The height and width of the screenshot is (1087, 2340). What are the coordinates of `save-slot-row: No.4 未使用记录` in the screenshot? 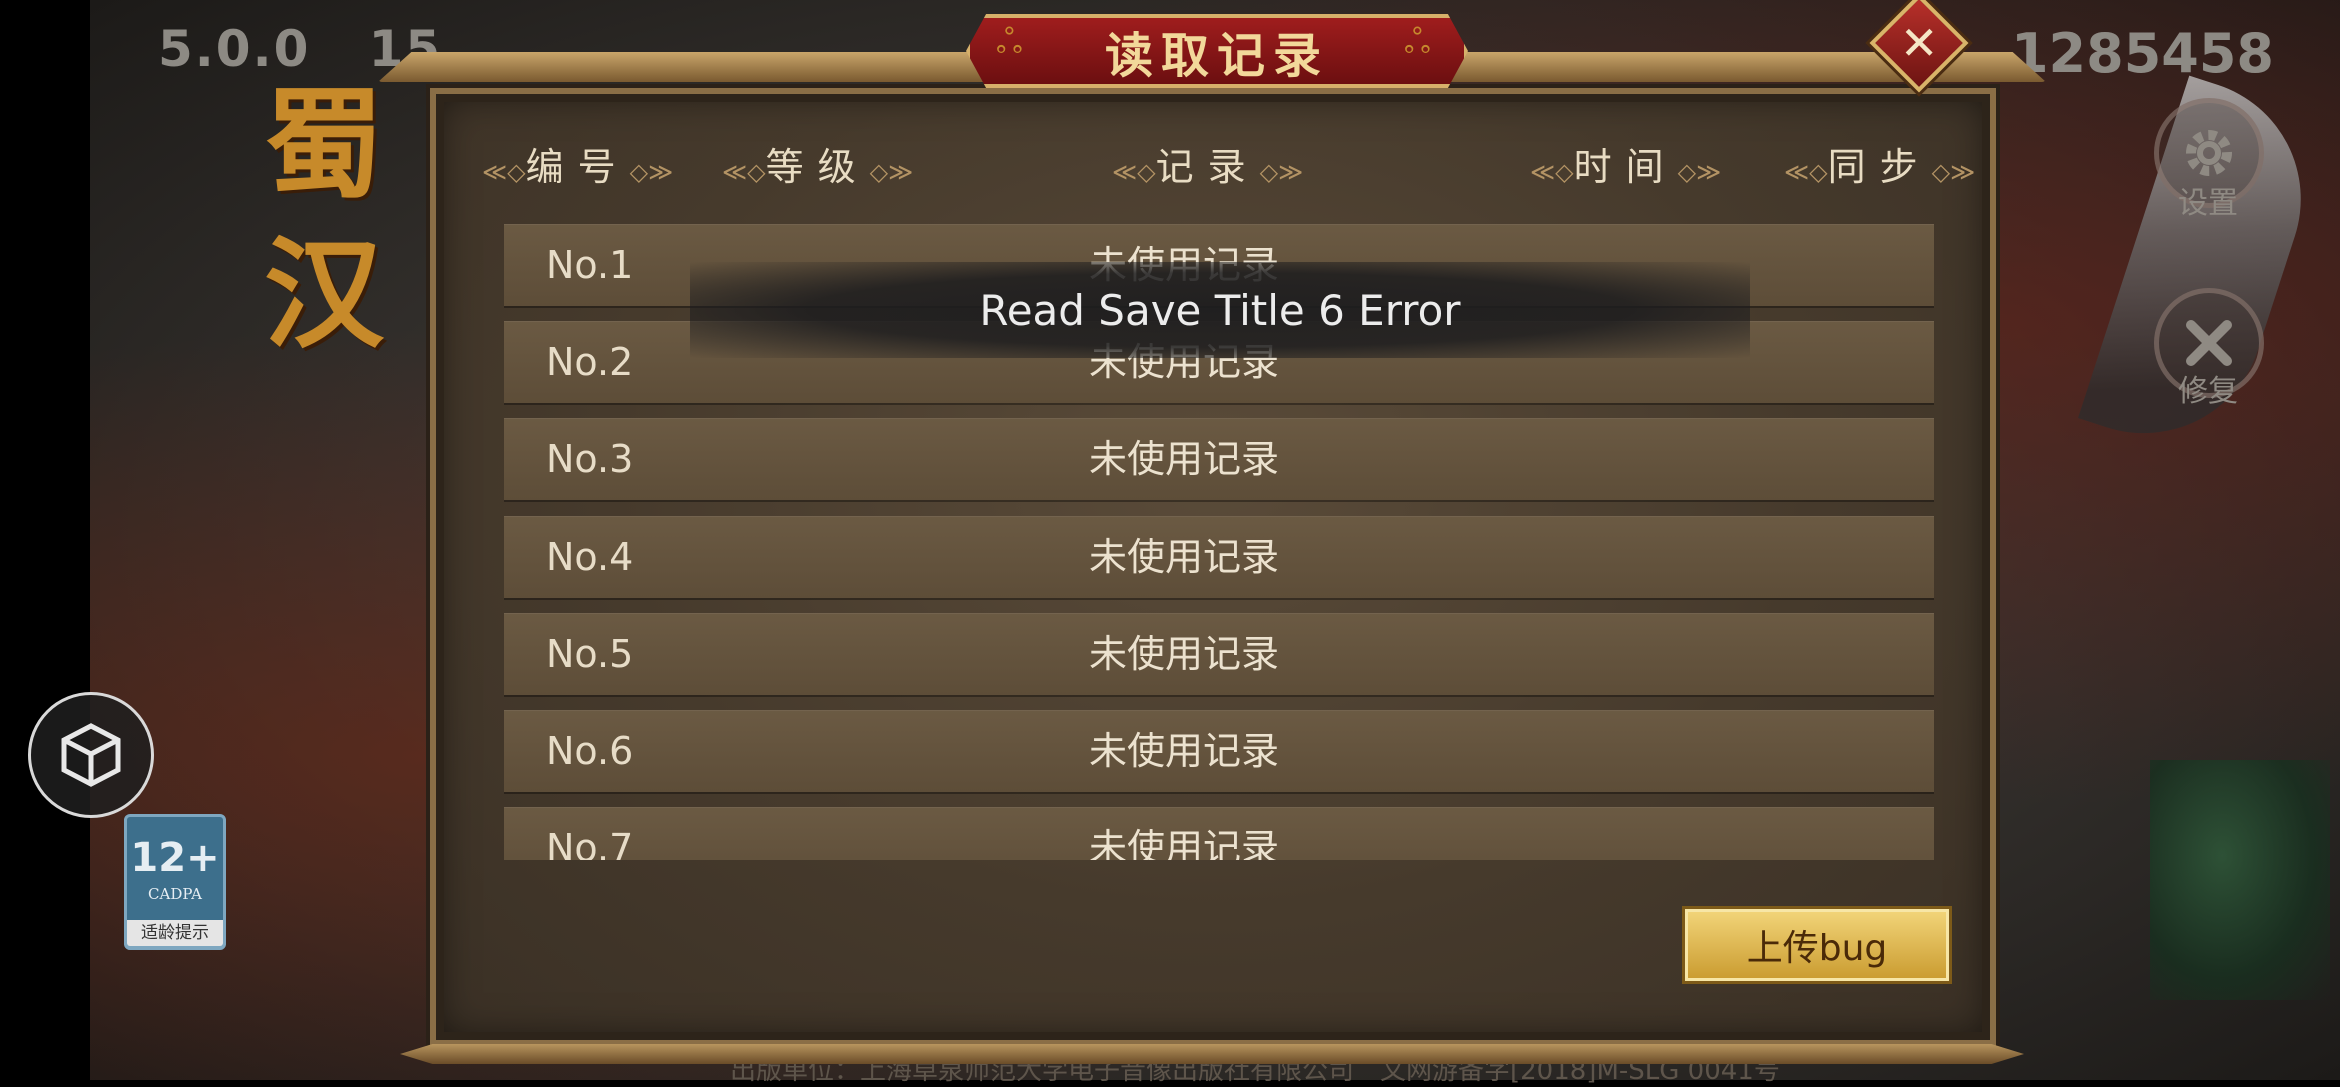 It's located at (1219, 557).